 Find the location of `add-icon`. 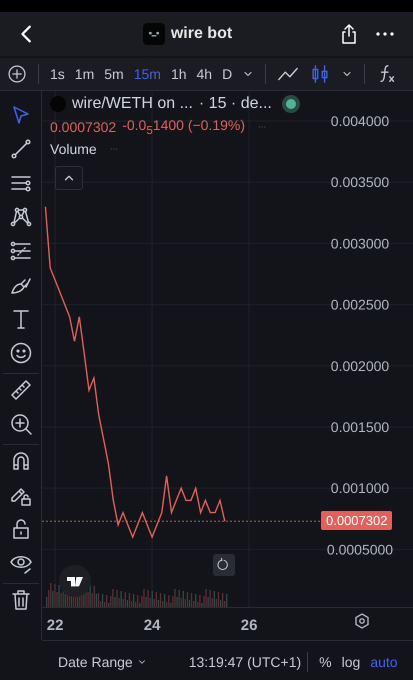

add-icon is located at coordinates (17, 74).